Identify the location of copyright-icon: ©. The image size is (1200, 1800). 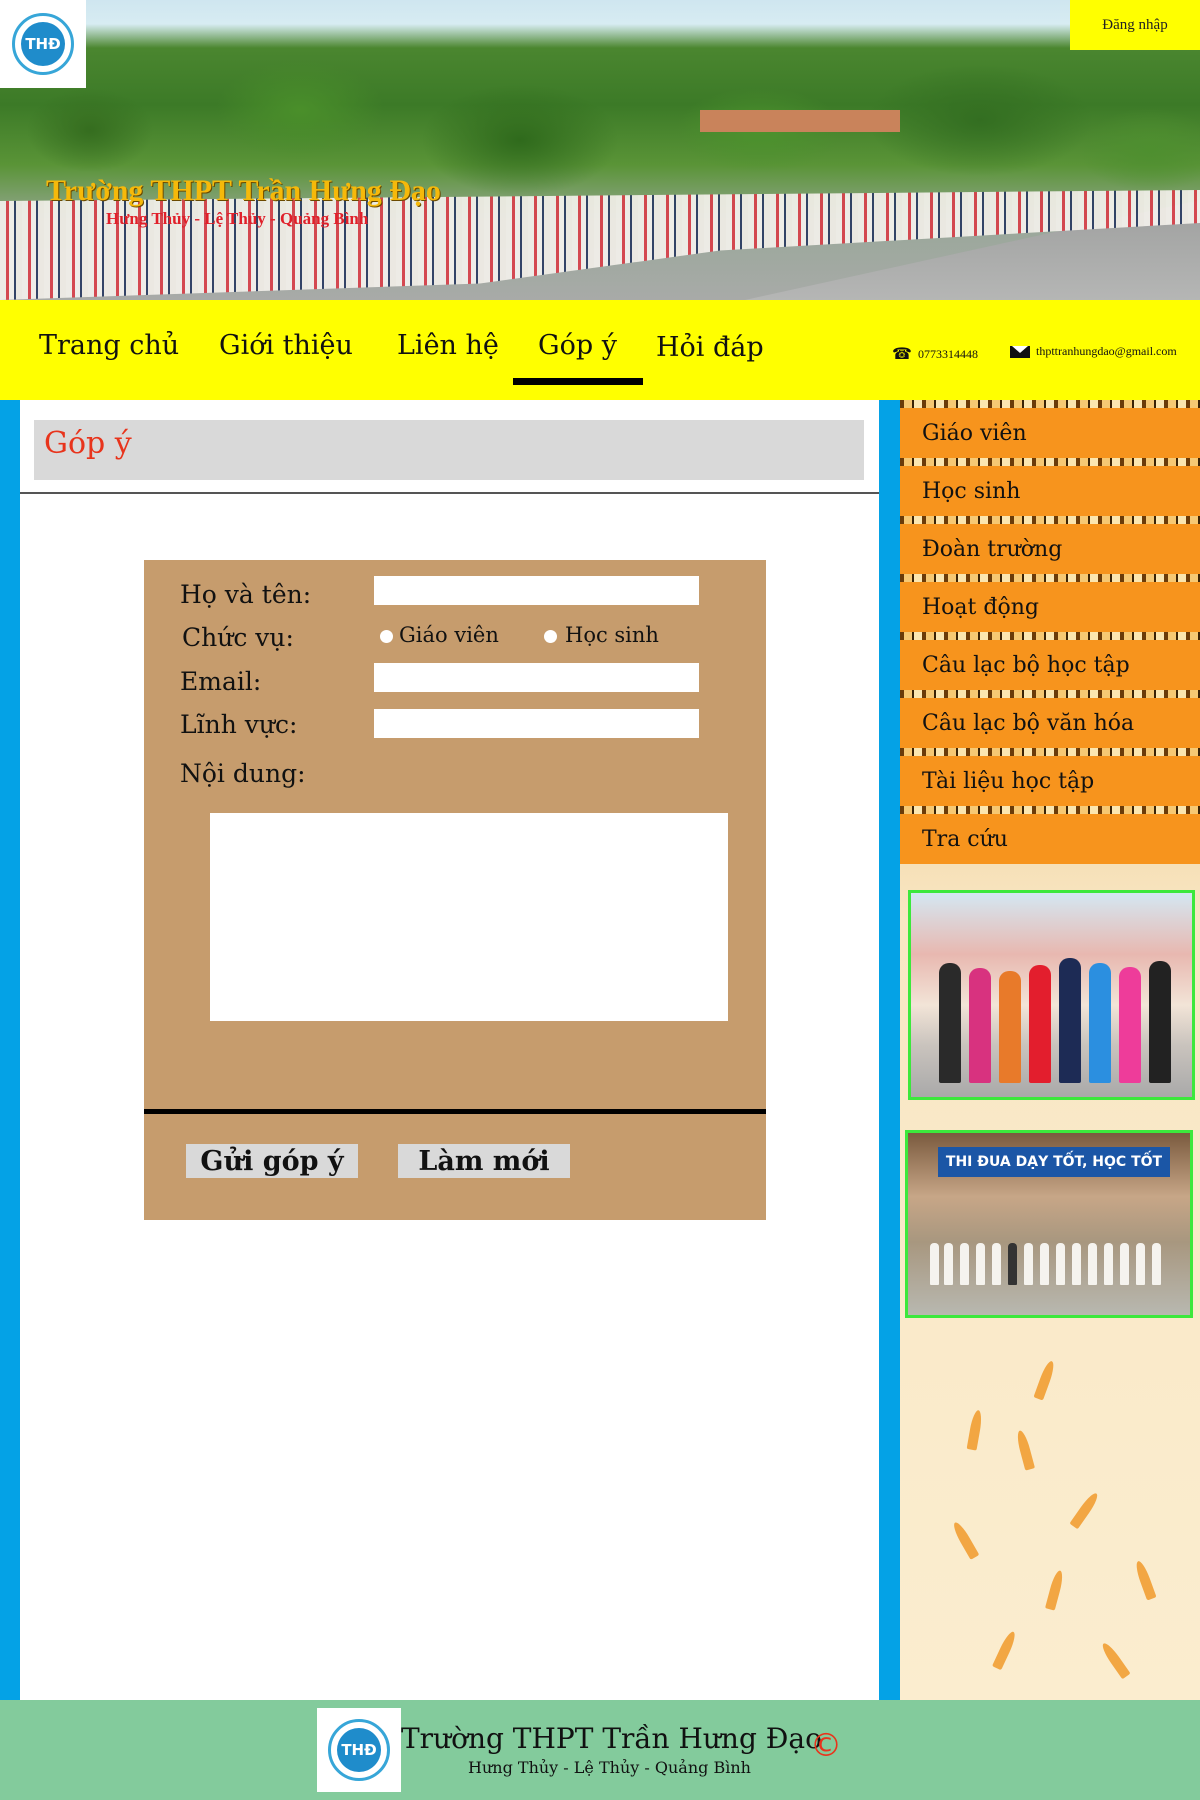
(826, 1745).